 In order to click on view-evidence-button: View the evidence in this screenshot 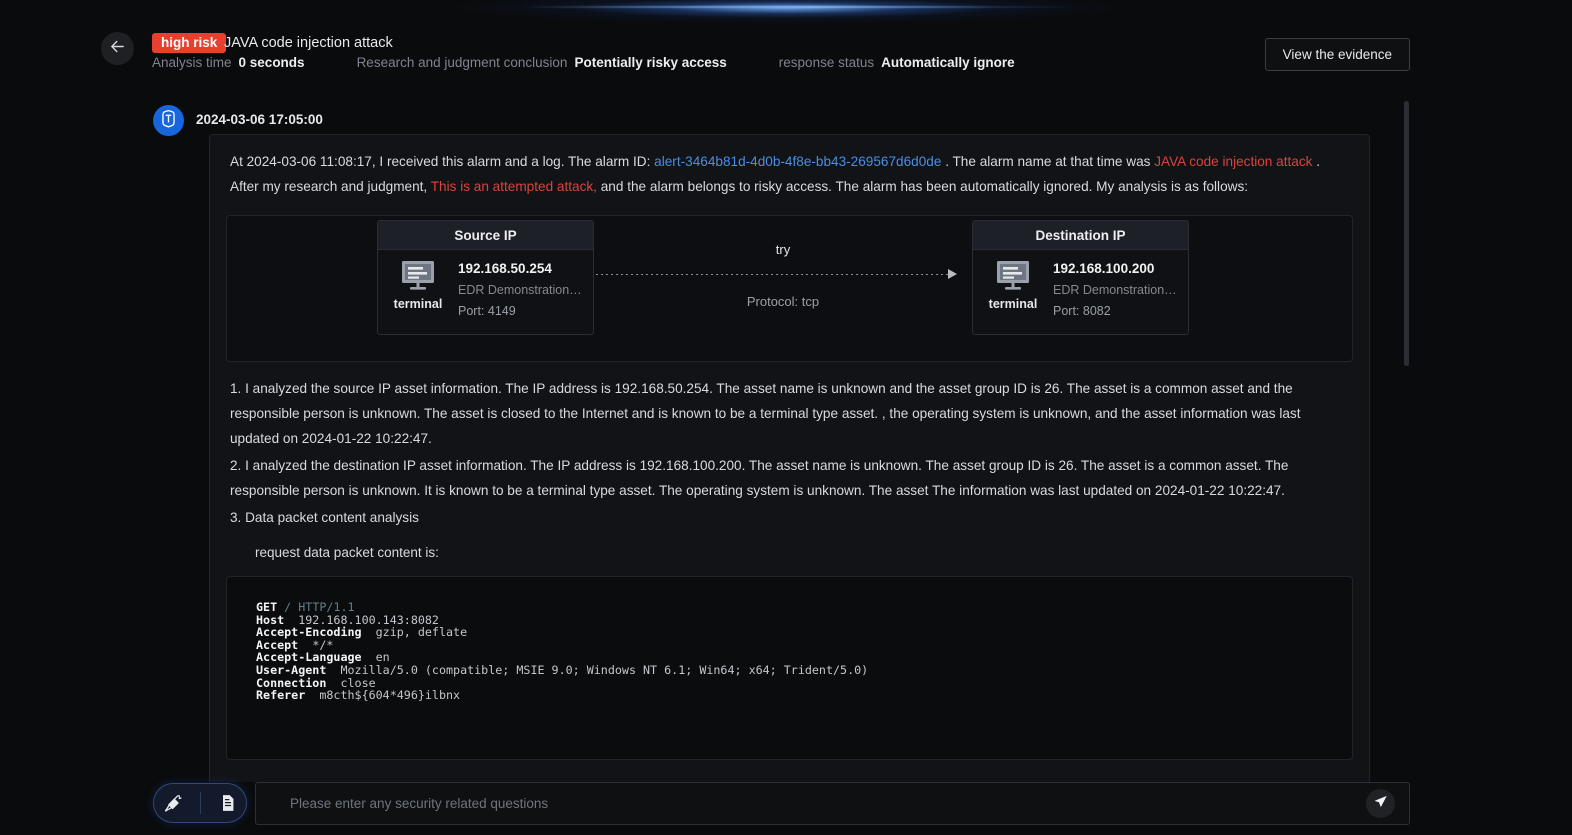, I will do `click(1337, 54)`.